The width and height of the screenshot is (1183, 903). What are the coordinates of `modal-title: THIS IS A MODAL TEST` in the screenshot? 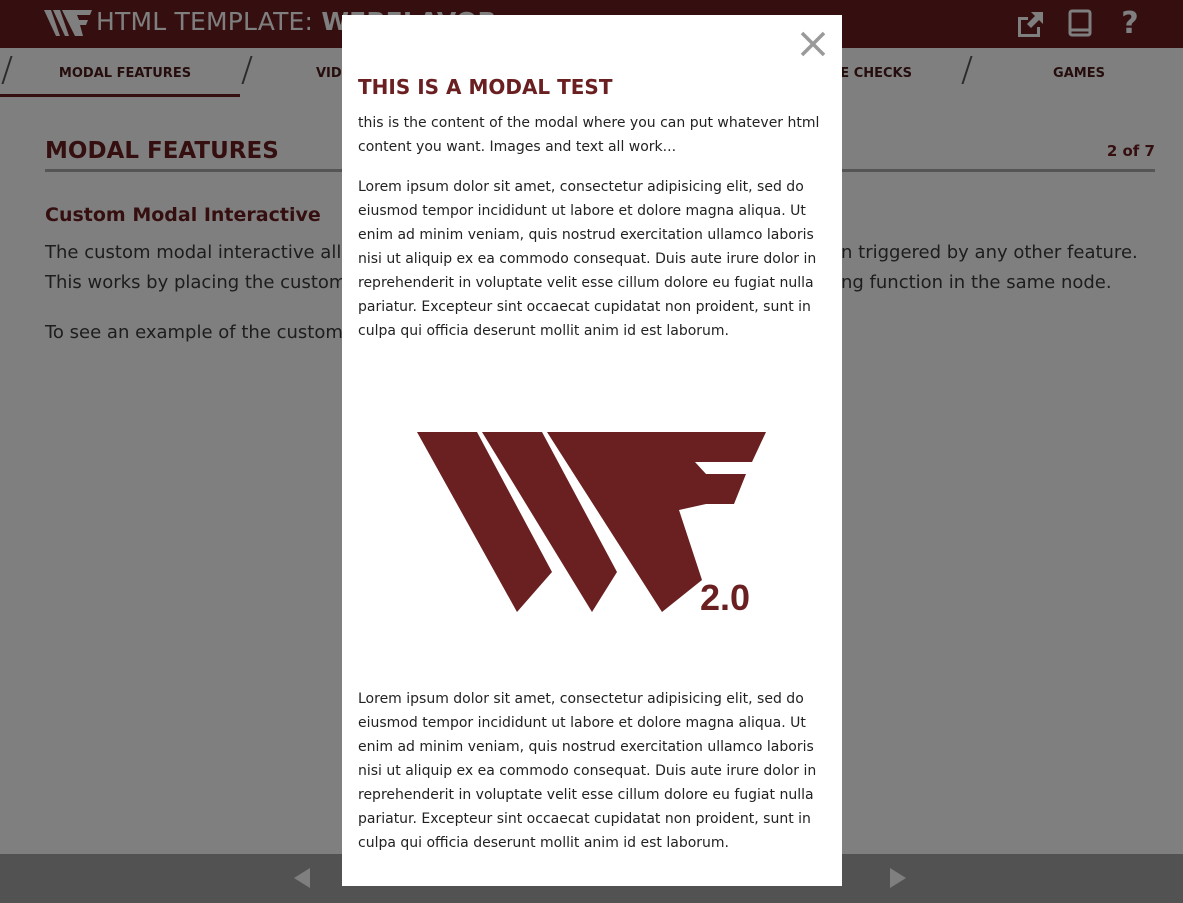 It's located at (485, 87).